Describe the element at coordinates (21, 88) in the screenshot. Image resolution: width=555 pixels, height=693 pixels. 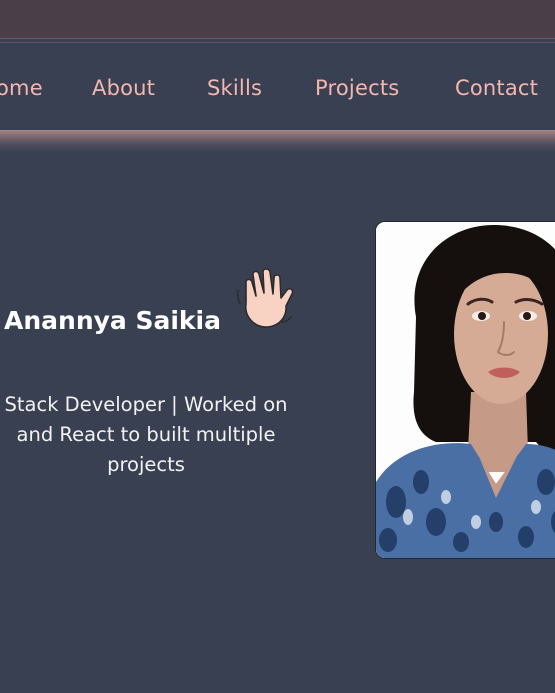
I see `nav-link-home: ome` at that location.